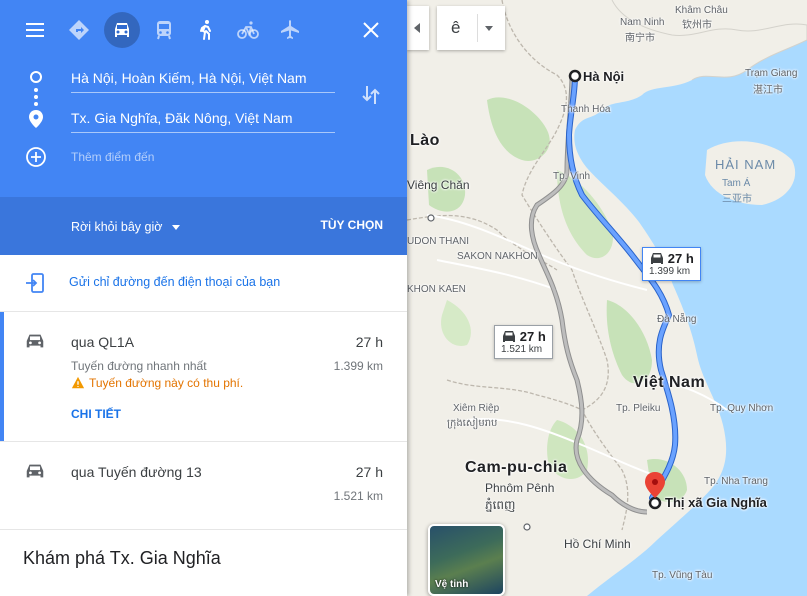 The width and height of the screenshot is (807, 596). What do you see at coordinates (371, 95) in the screenshot?
I see `swap-icon` at bounding box center [371, 95].